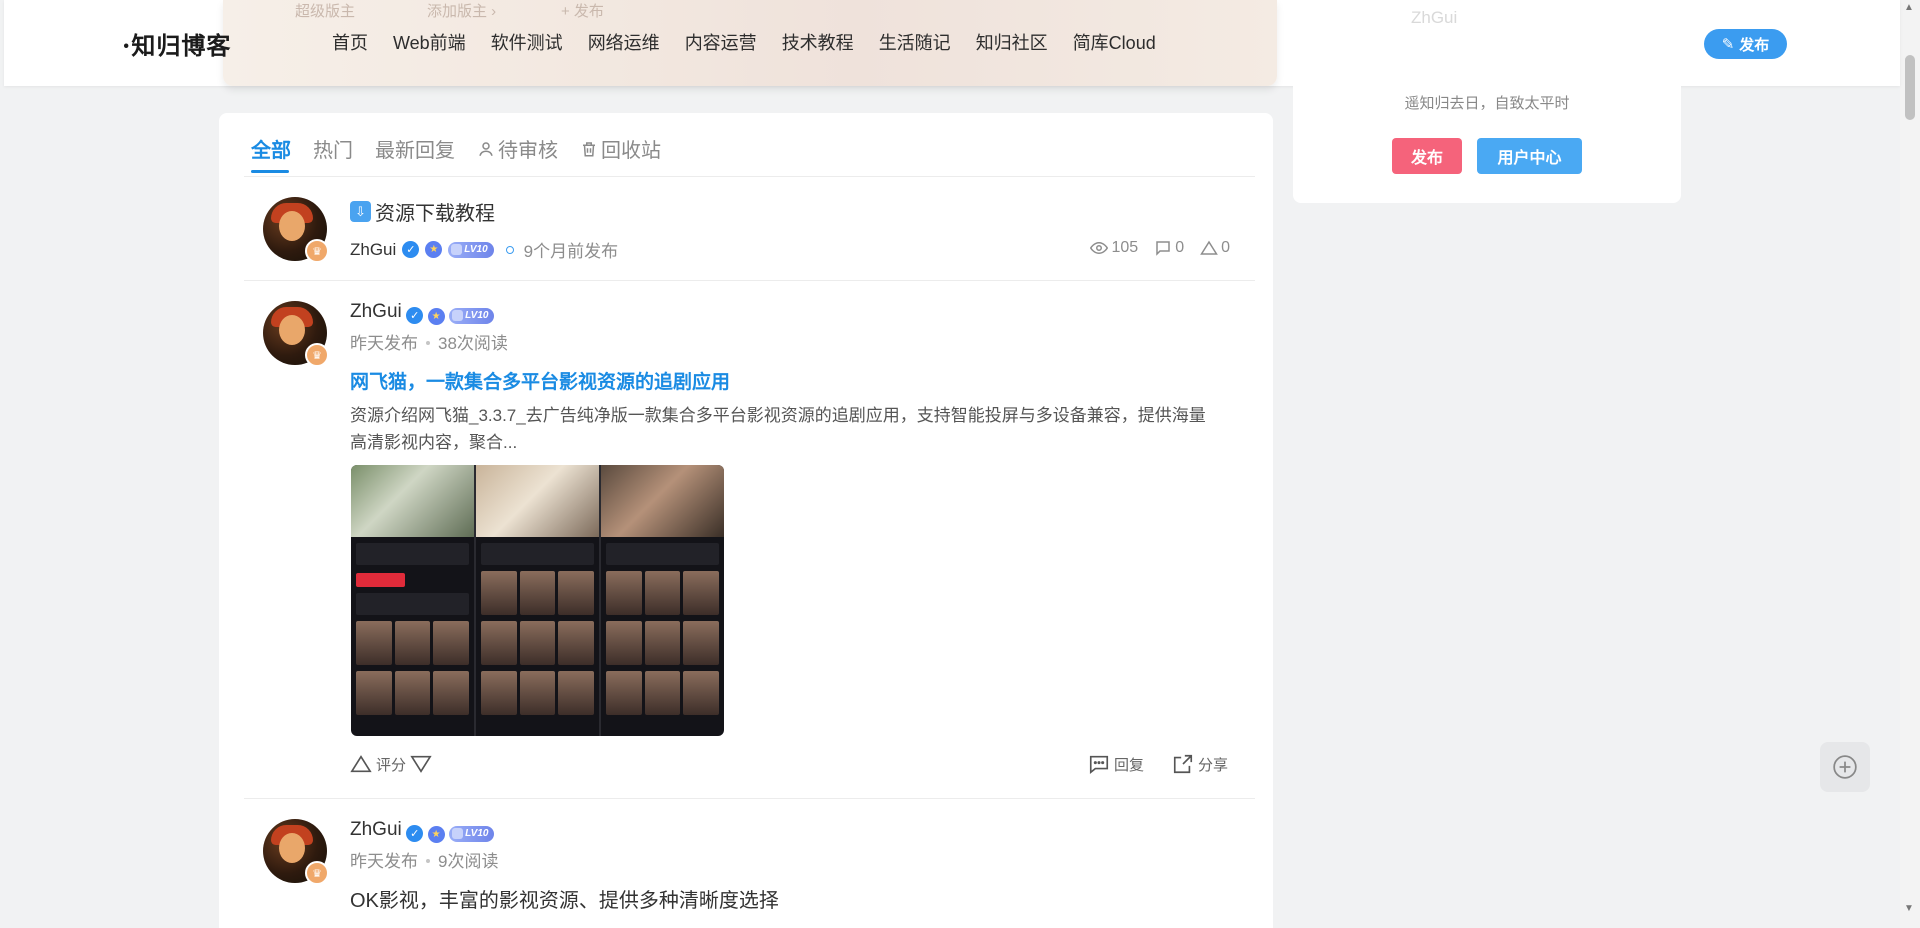  What do you see at coordinates (571, 251) in the screenshot?
I see `post-time: 9个月前发布` at bounding box center [571, 251].